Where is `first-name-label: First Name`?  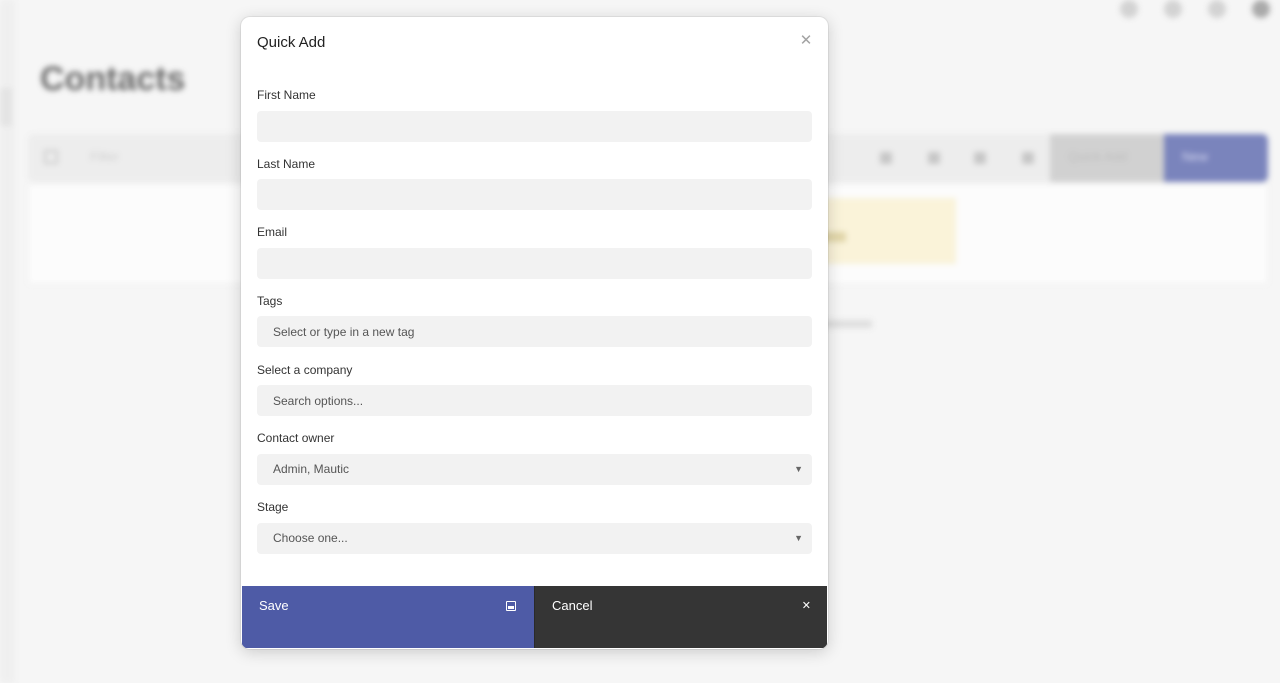
first-name-label: First Name is located at coordinates (286, 95).